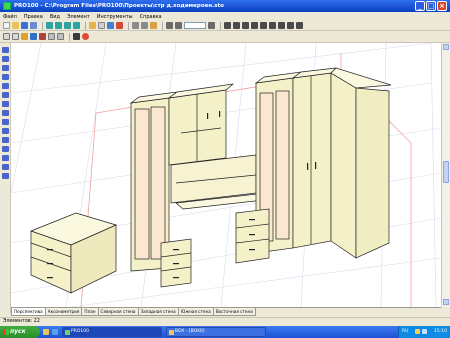 The height and width of the screenshot is (338, 450). Describe the element at coordinates (158, 312) in the screenshot. I see `tab-west-wall: Западная стена` at that location.